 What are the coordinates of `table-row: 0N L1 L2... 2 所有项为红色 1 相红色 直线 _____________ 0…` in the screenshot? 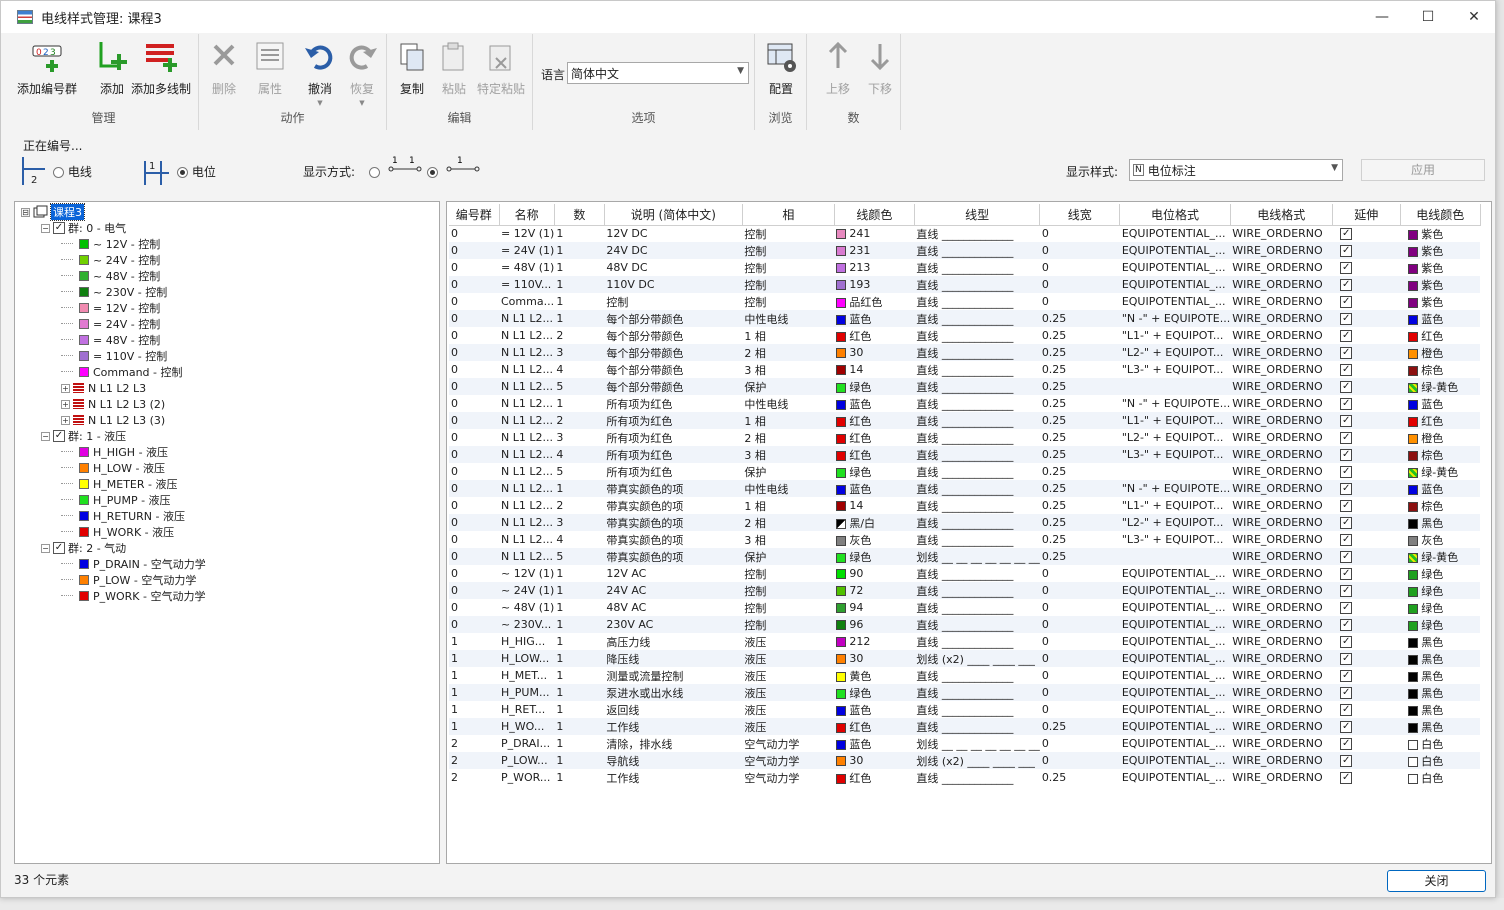 It's located at (965, 420).